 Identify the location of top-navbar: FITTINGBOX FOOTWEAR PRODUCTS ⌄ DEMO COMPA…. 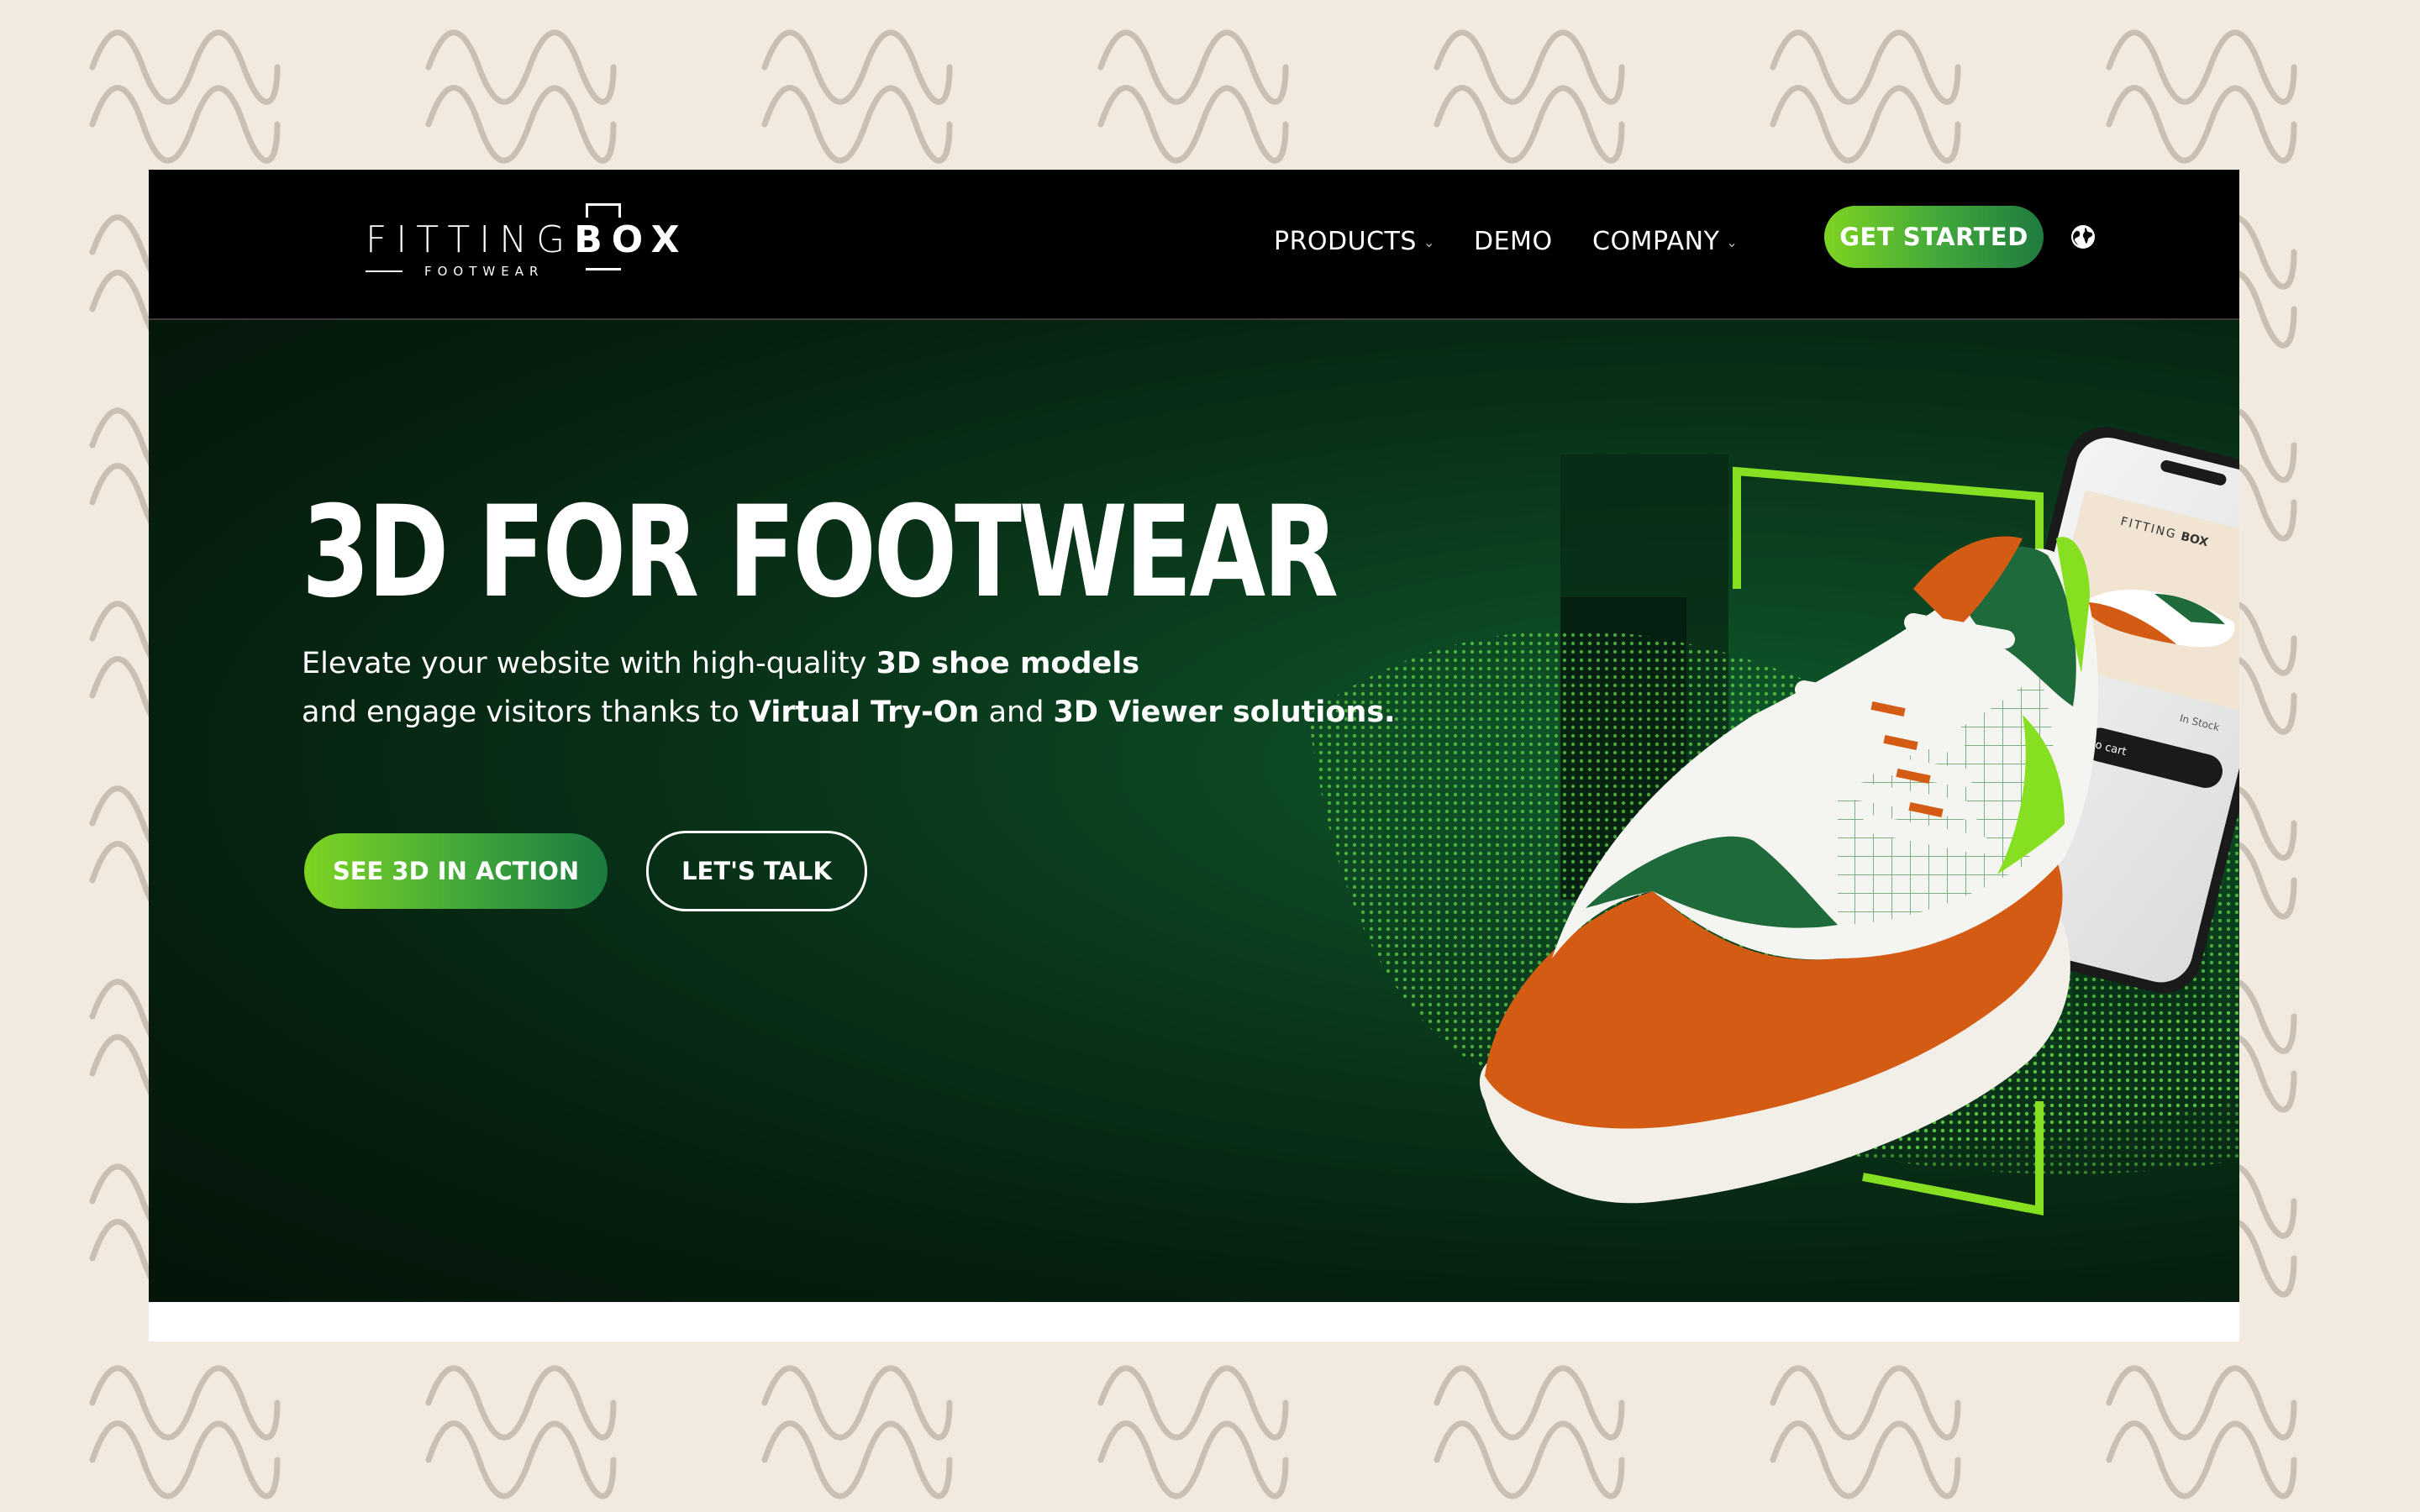
(1194, 245).